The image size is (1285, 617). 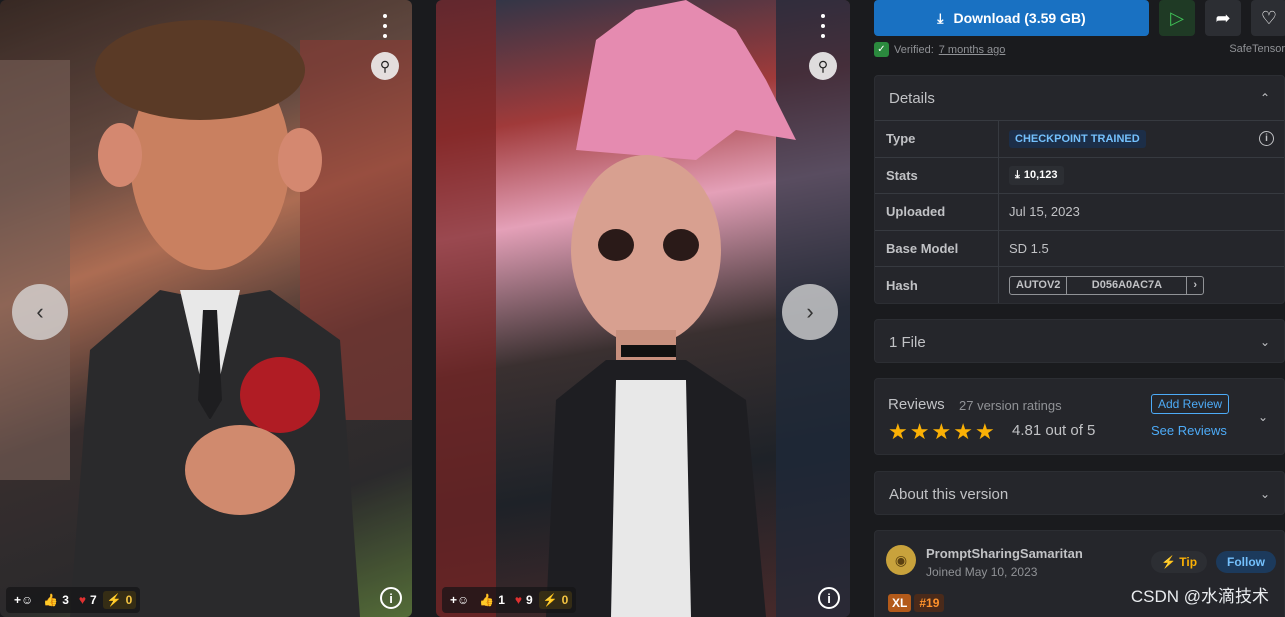 I want to click on like-reaction: 👍 1, so click(x=492, y=600).